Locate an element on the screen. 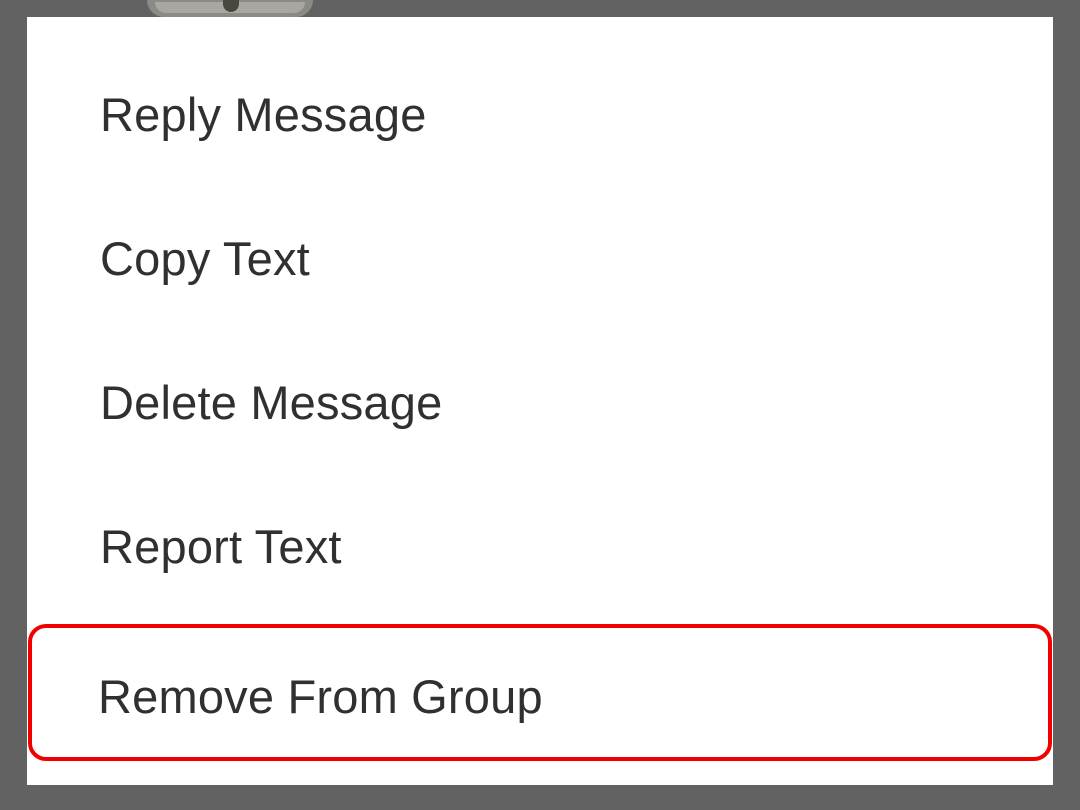  background-image-thumbnail is located at coordinates (230, 8).